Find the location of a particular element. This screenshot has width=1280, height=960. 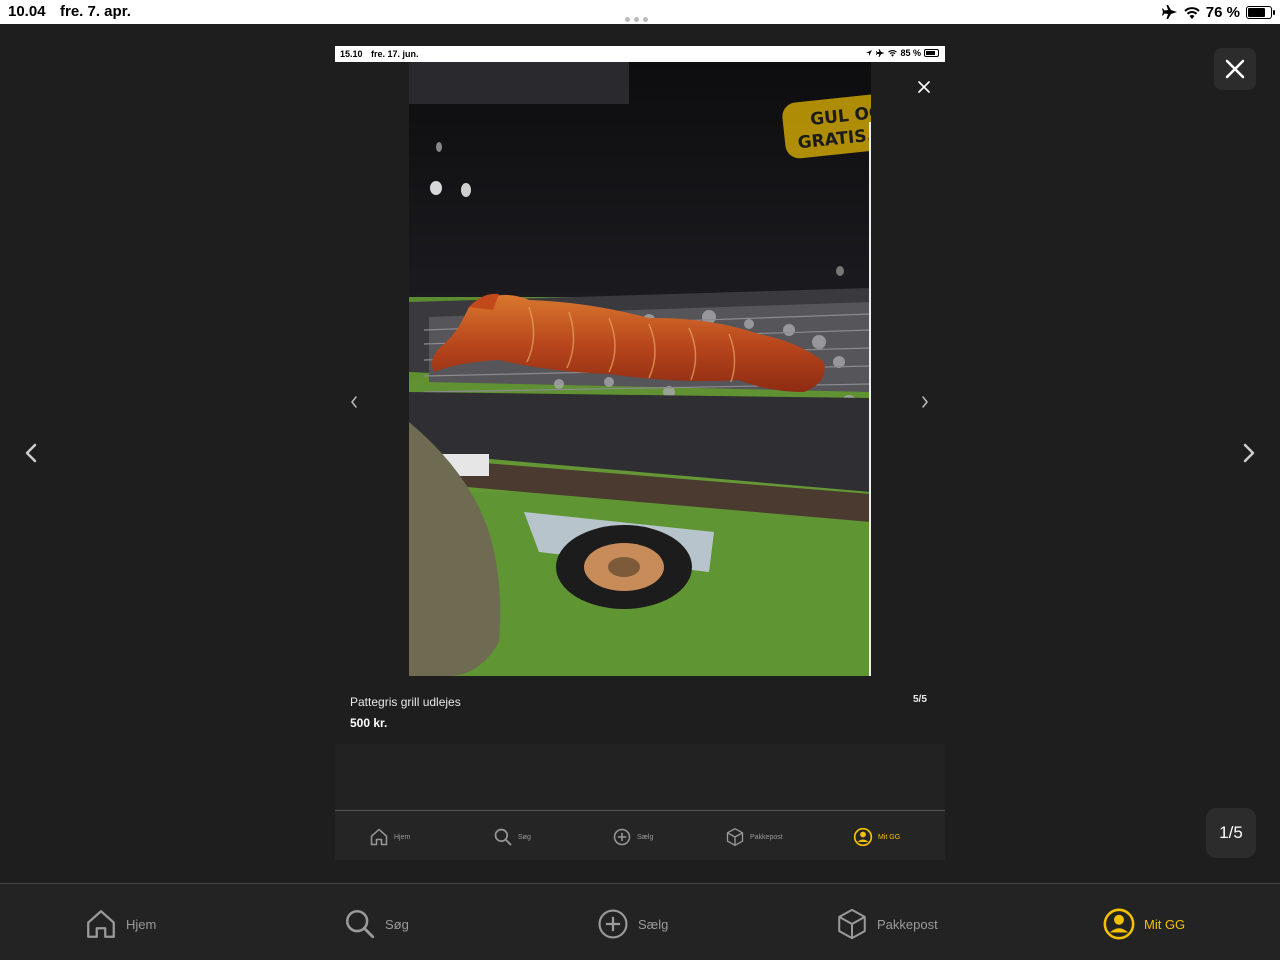

next-image-button is located at coordinates (1249, 453).